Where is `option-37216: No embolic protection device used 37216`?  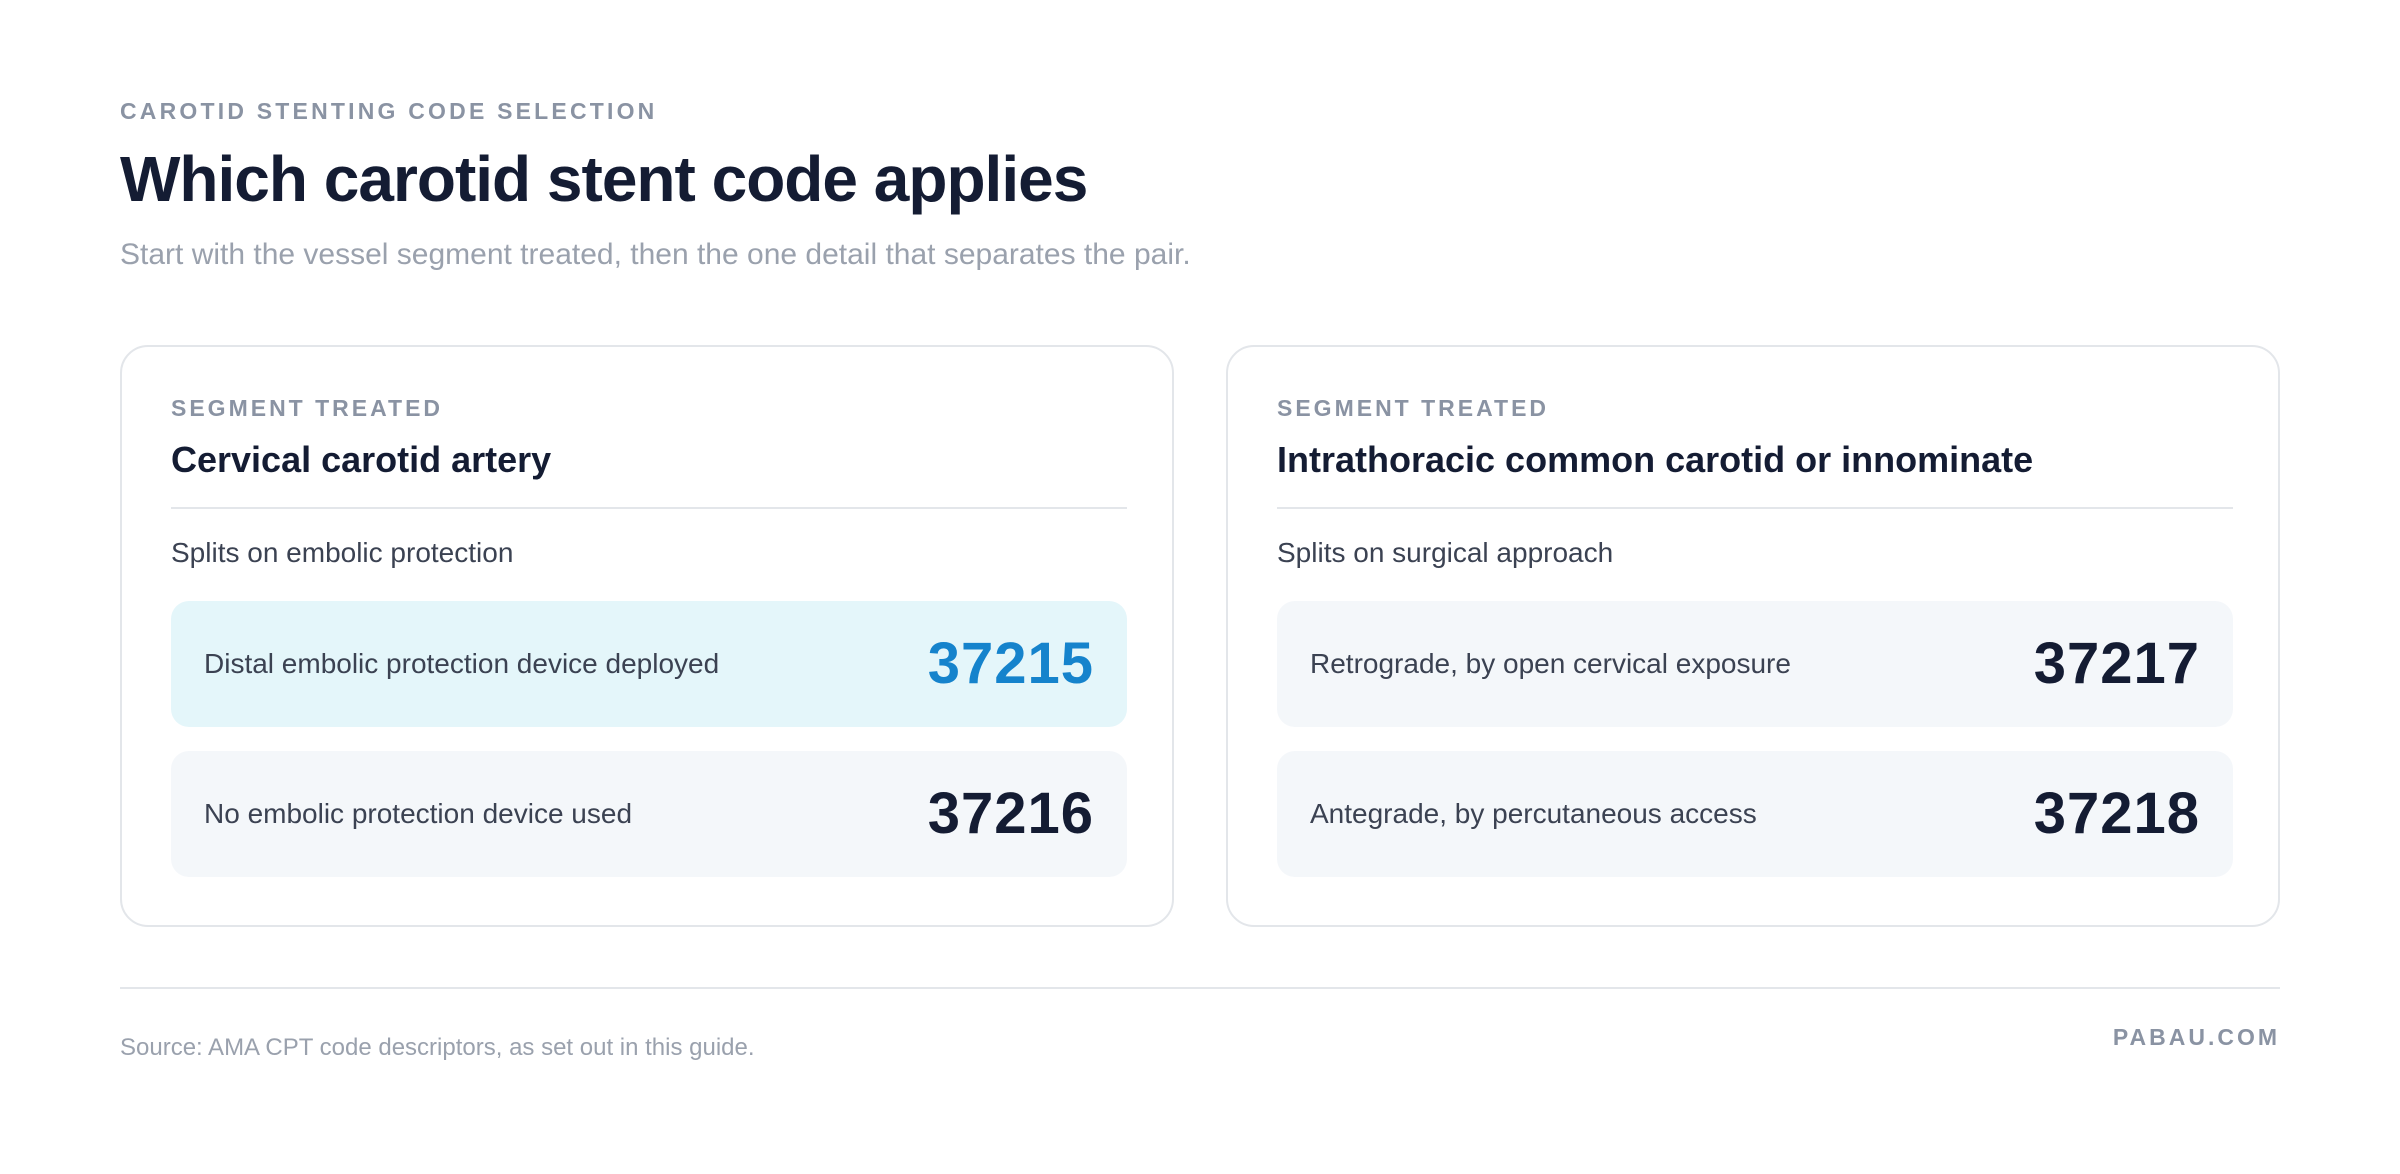 option-37216: No embolic protection device used 37216 is located at coordinates (649, 814).